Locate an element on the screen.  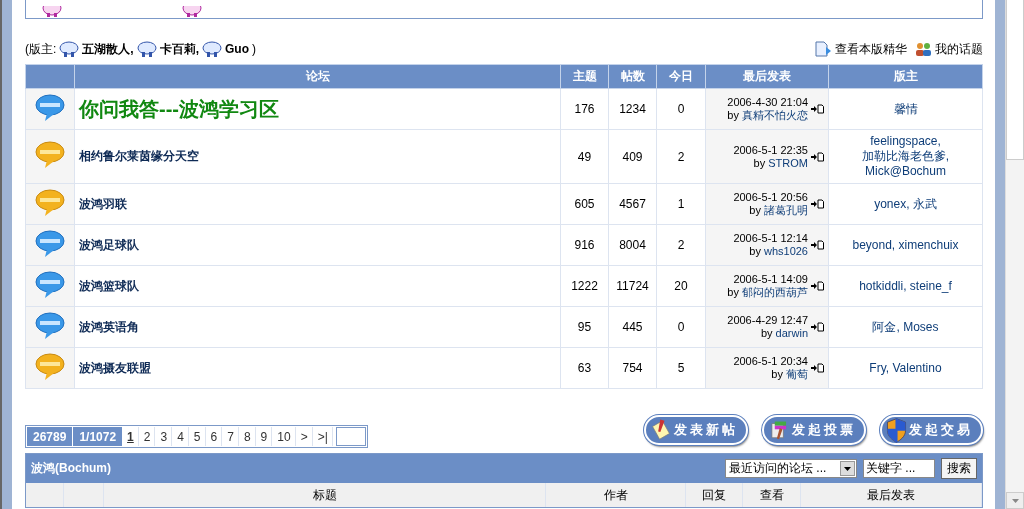
page-arrow-icon is located at coordinates (823, 49).